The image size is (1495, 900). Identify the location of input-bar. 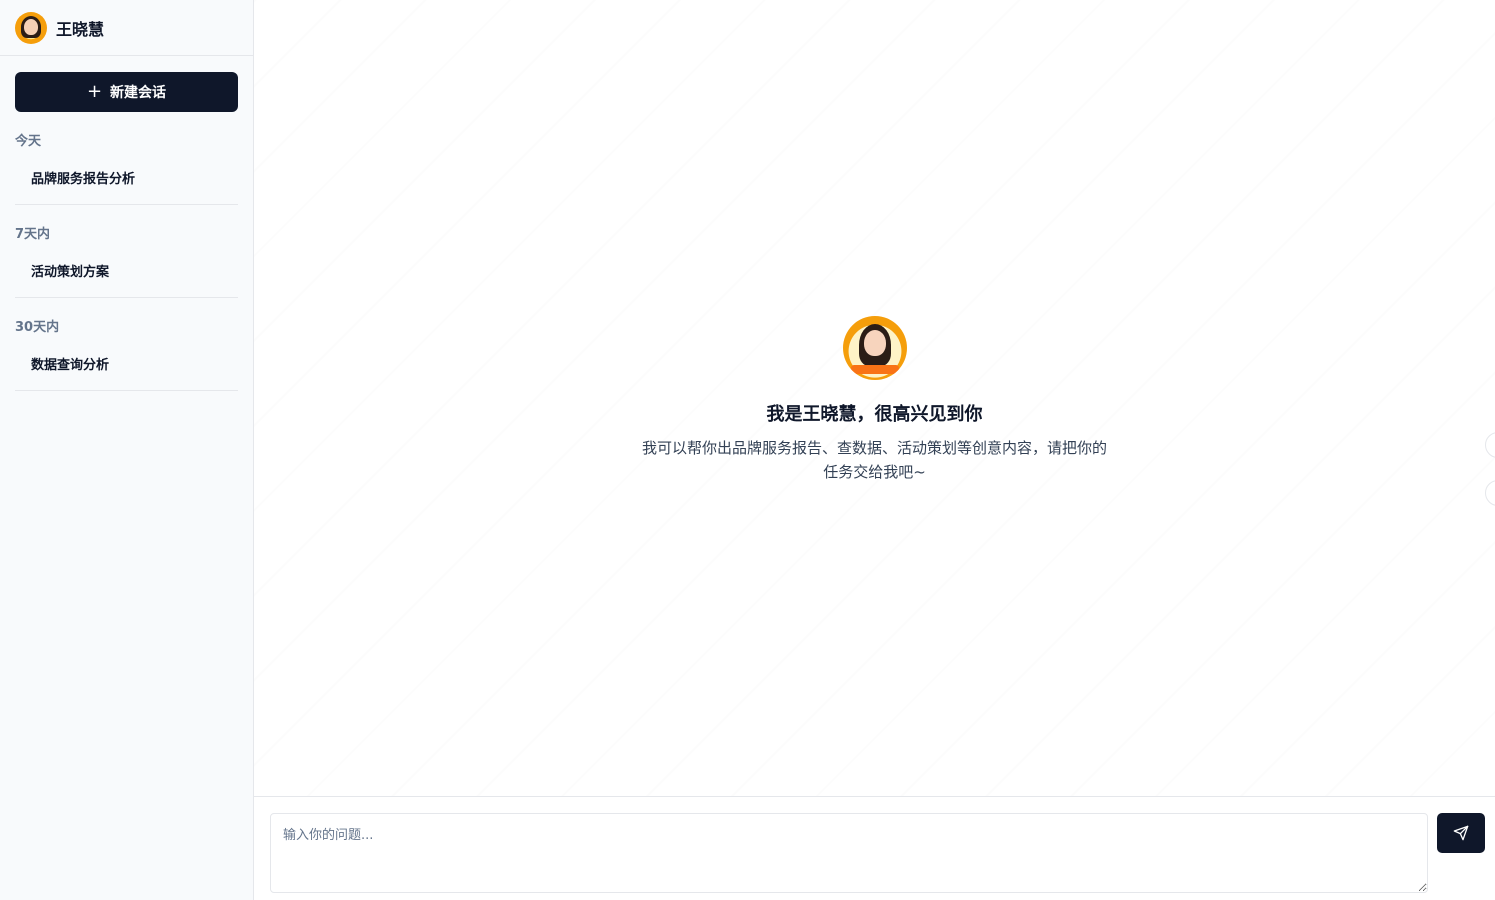
(874, 848).